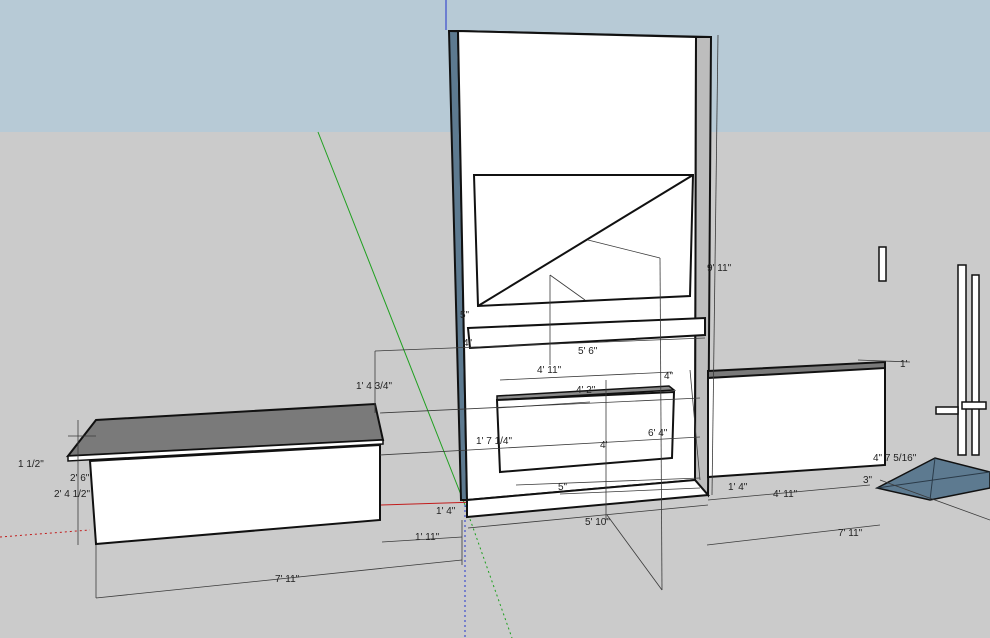 Image resolution: width=990 pixels, height=638 pixels. I want to click on dim-center-height: 4', so click(604, 445).